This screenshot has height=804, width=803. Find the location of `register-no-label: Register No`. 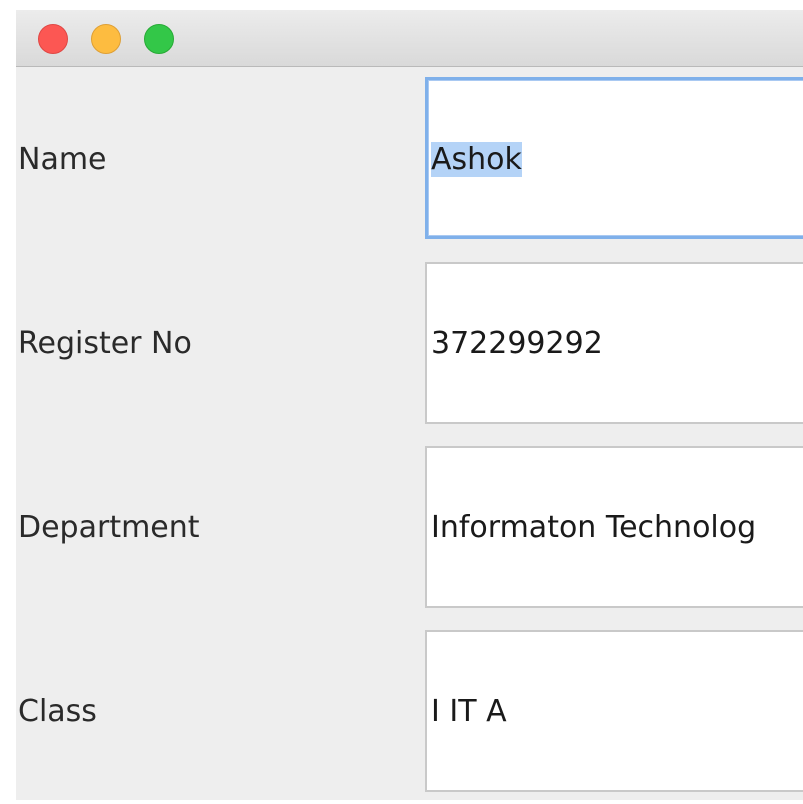

register-no-label: Register No is located at coordinates (105, 343).